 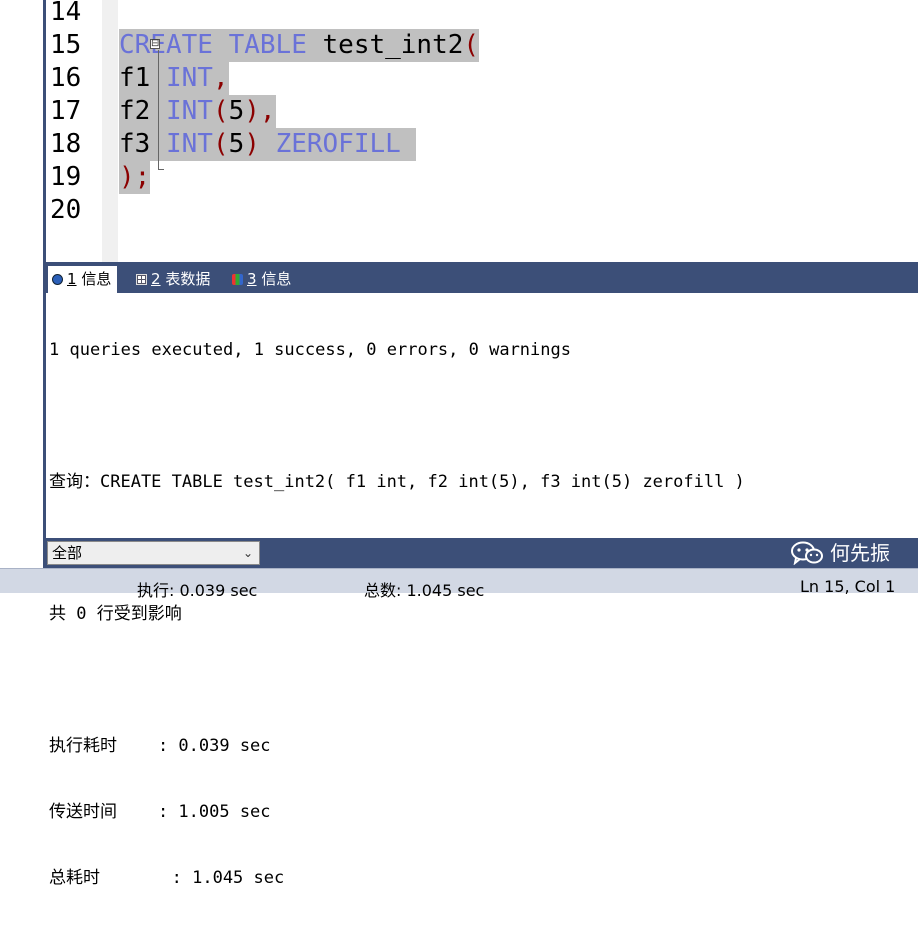 I want to click on tab-num: 2, so click(x=156, y=279).